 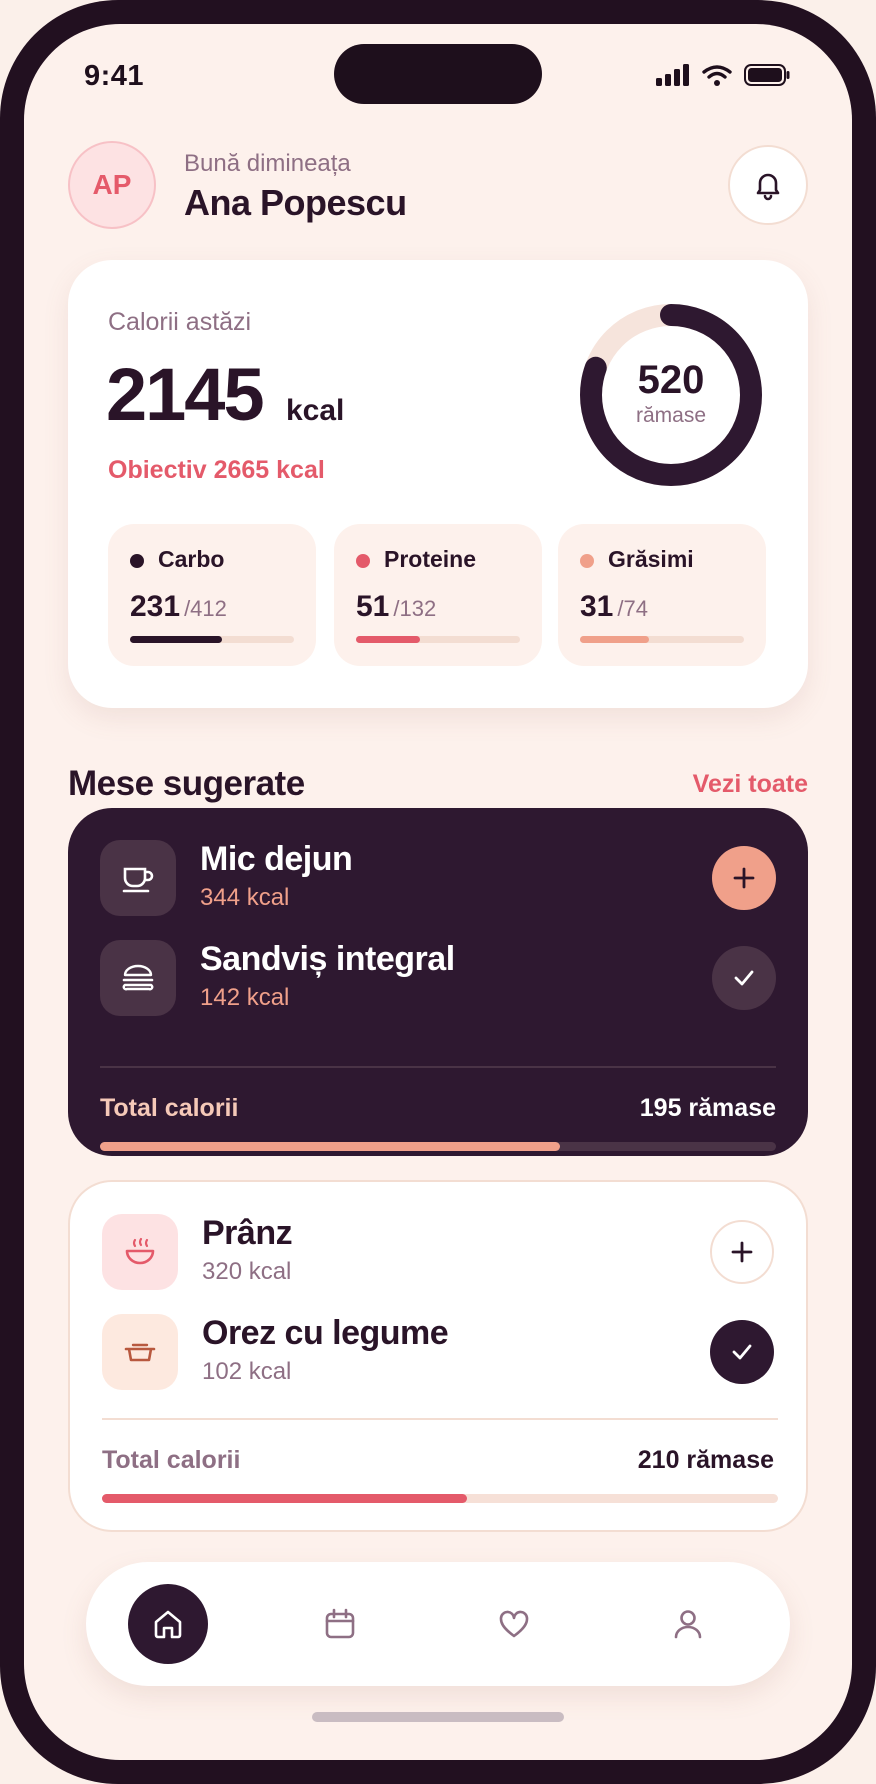 What do you see at coordinates (671, 415) in the screenshot?
I see `remaining-label: rămase` at bounding box center [671, 415].